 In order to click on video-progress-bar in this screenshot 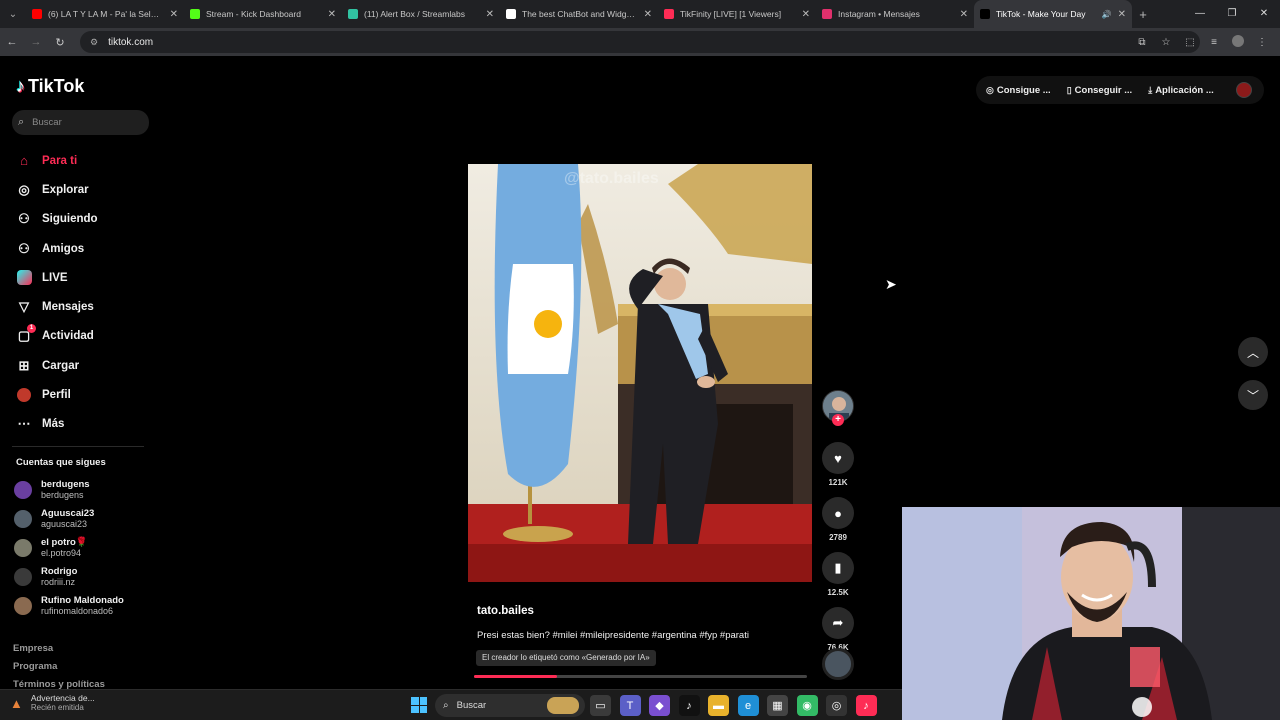, I will do `click(640, 676)`.